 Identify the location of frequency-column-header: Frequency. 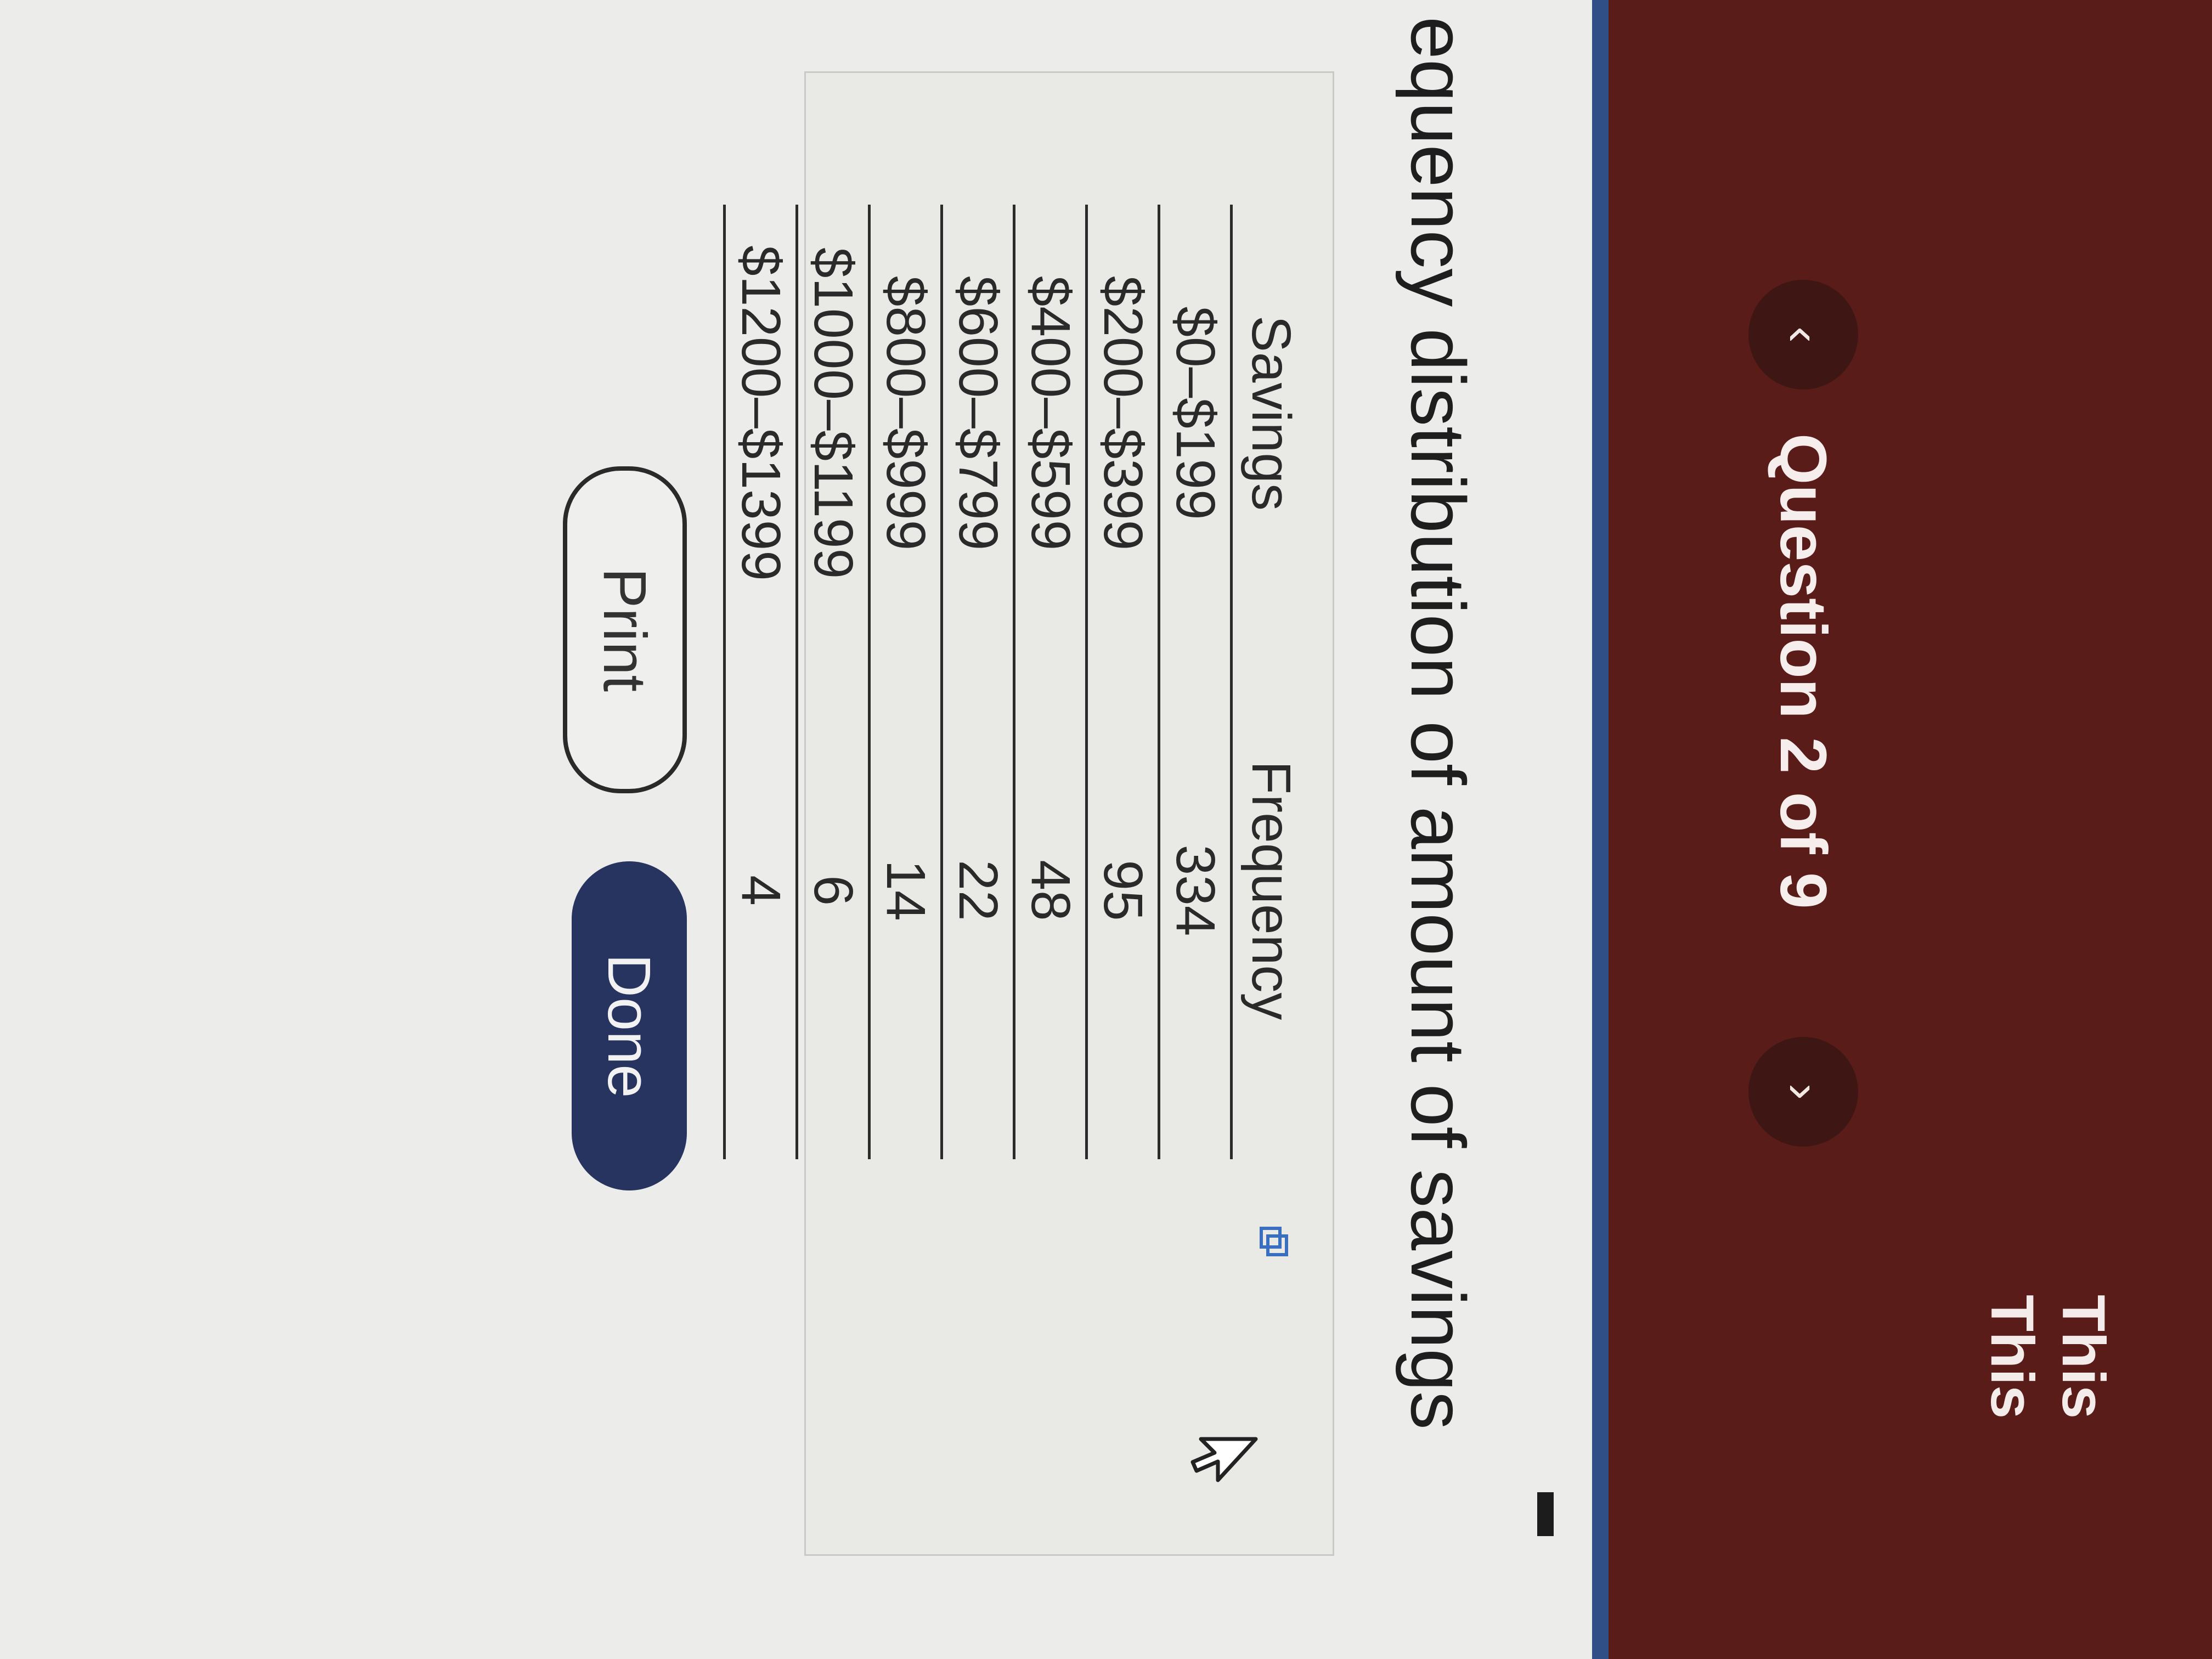
(1282, 890).